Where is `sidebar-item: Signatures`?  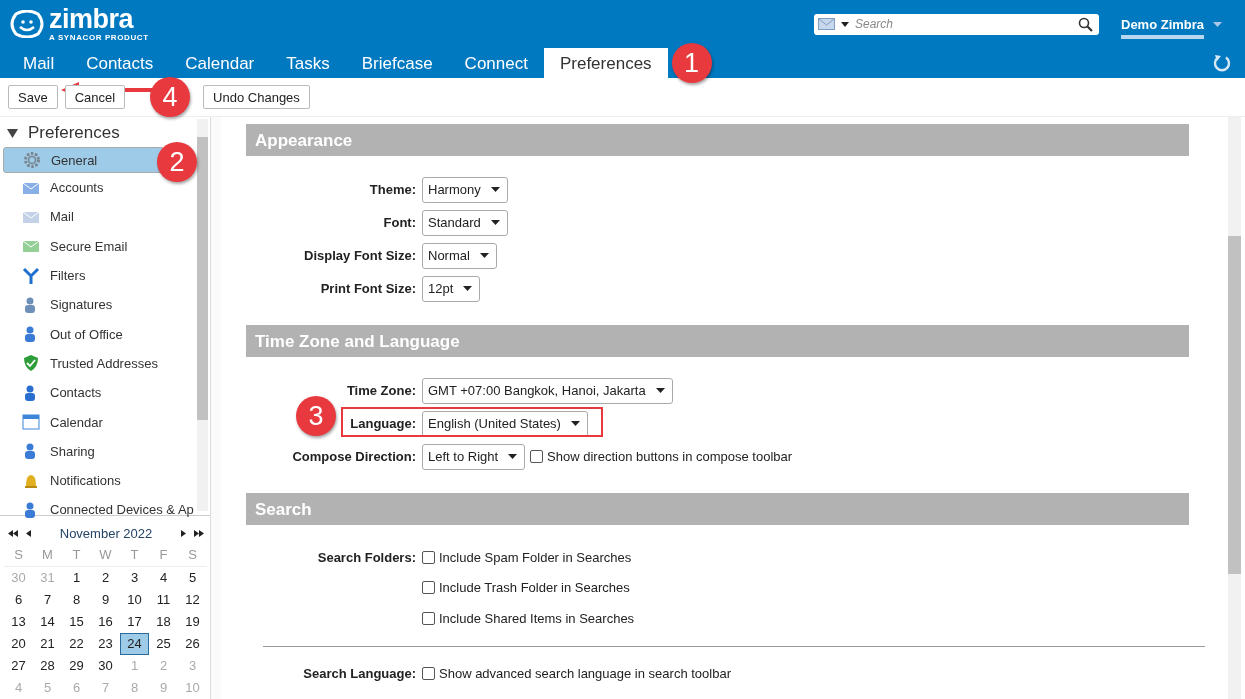
sidebar-item: Signatures is located at coordinates (98, 305).